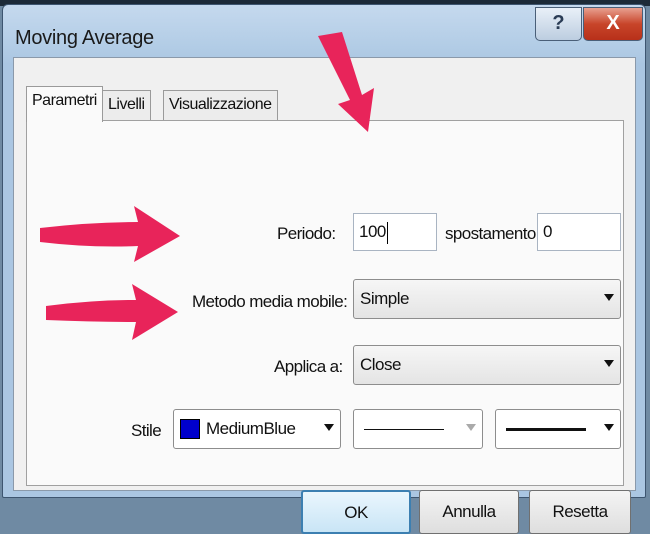  I want to click on arrow-down-icon, so click(346, 82).